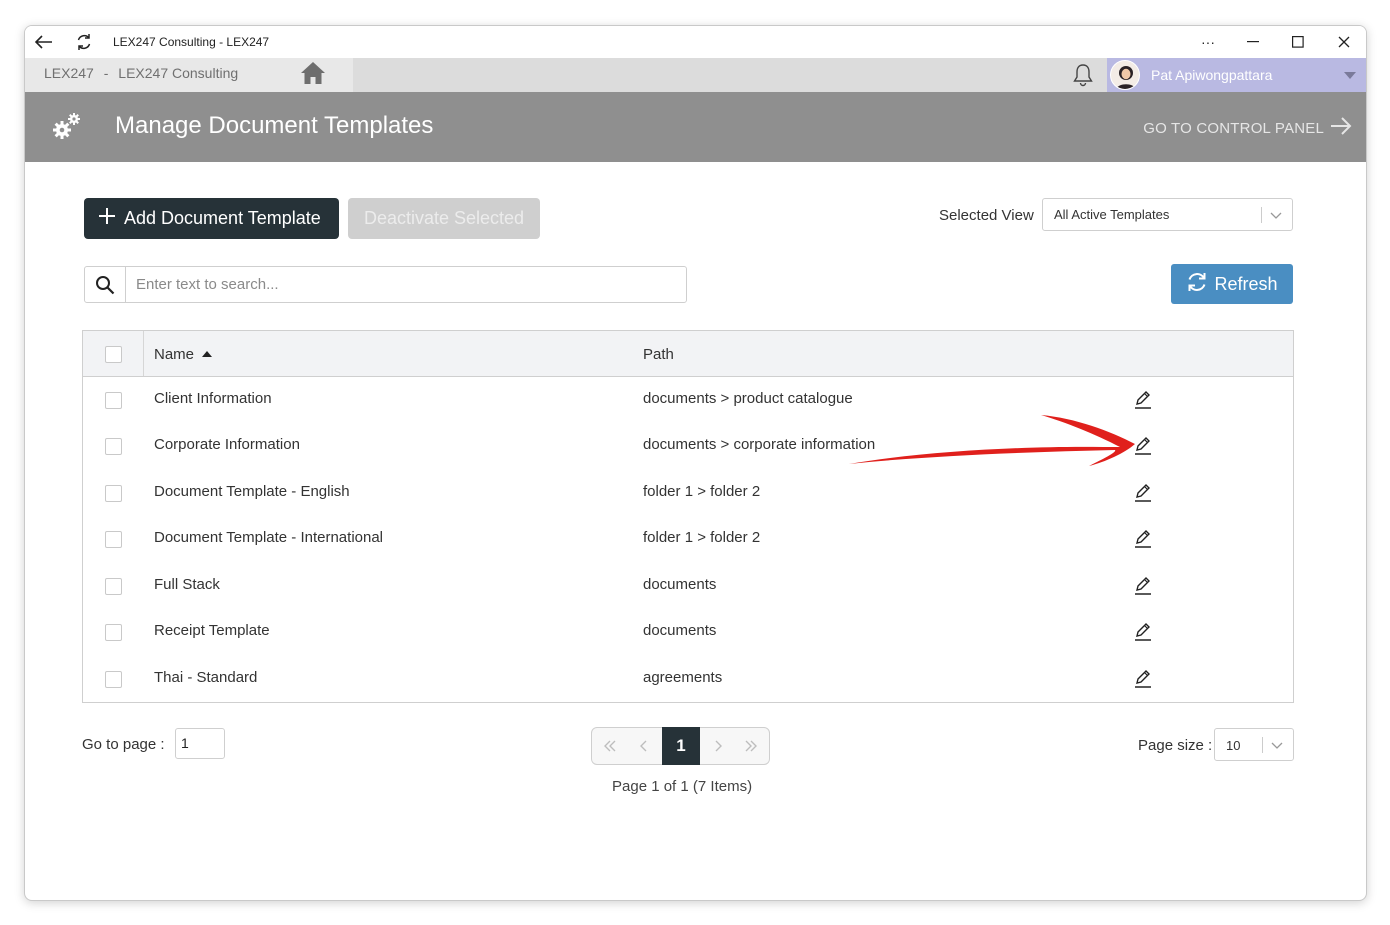  What do you see at coordinates (1208, 42) in the screenshot?
I see `more-options-icon: ···` at bounding box center [1208, 42].